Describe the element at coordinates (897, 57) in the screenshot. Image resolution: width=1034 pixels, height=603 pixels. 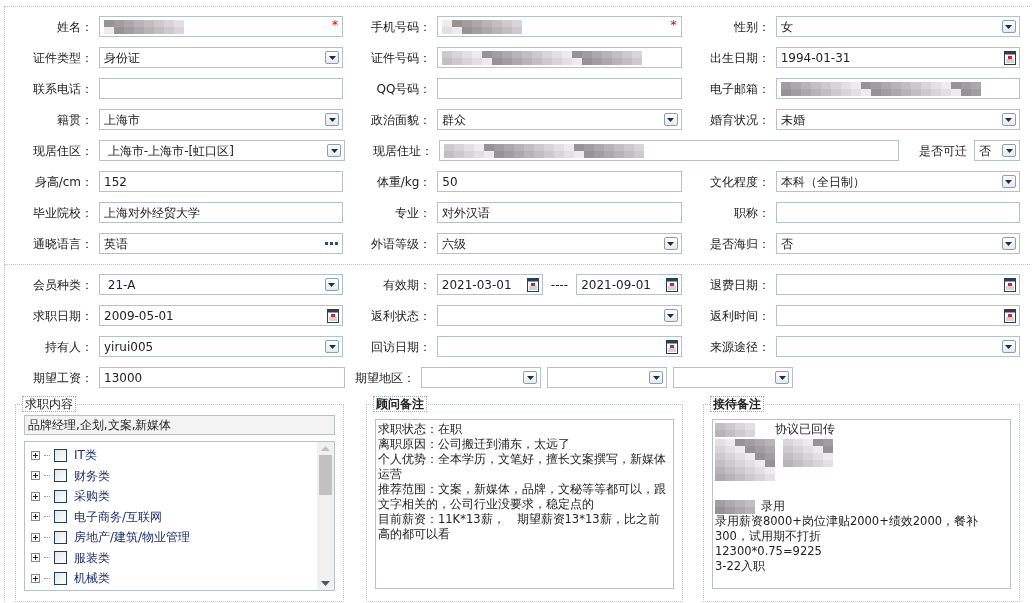
I see `date-field: 1994-01-31` at that location.